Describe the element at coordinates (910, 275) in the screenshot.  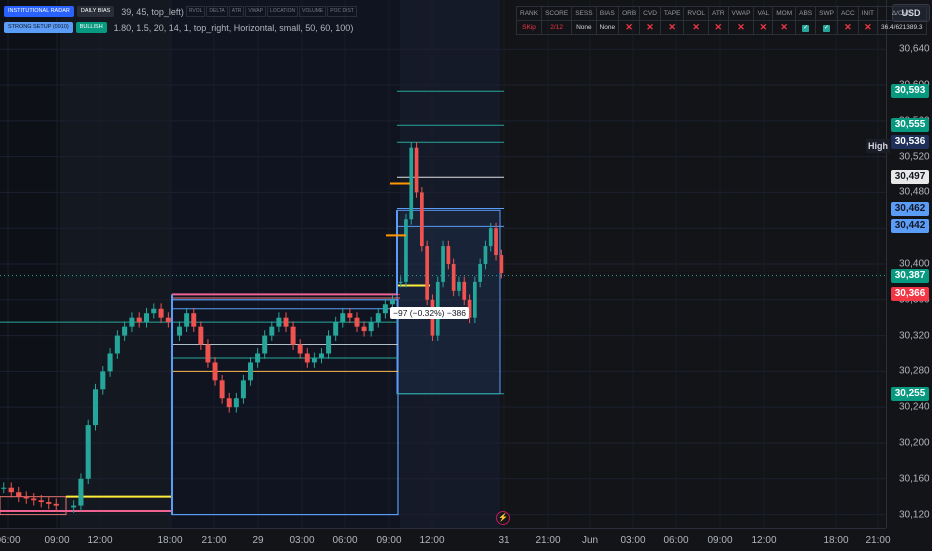
I see `price-tag: 30,387` at that location.